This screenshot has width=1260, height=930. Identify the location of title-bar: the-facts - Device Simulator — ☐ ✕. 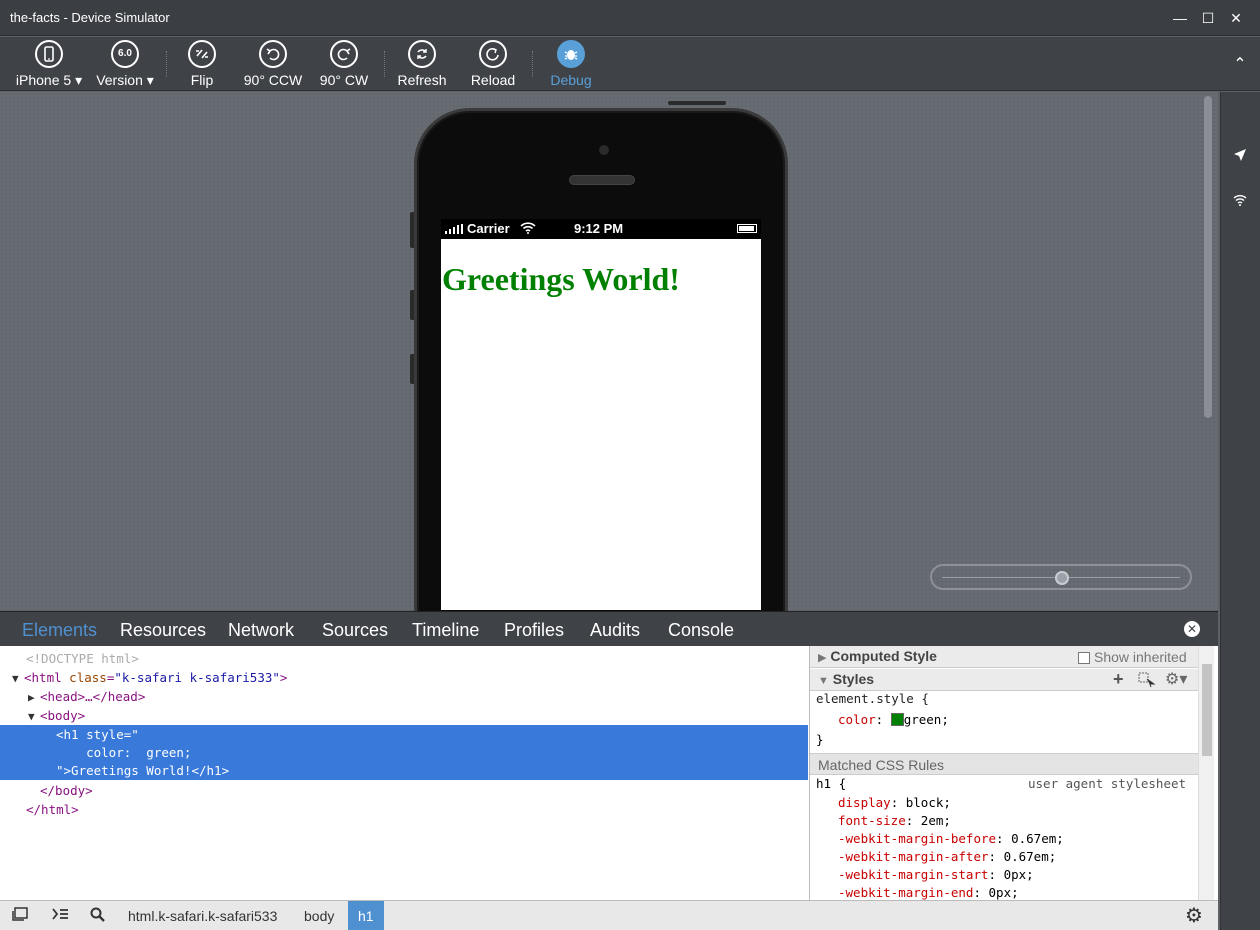
(630, 18).